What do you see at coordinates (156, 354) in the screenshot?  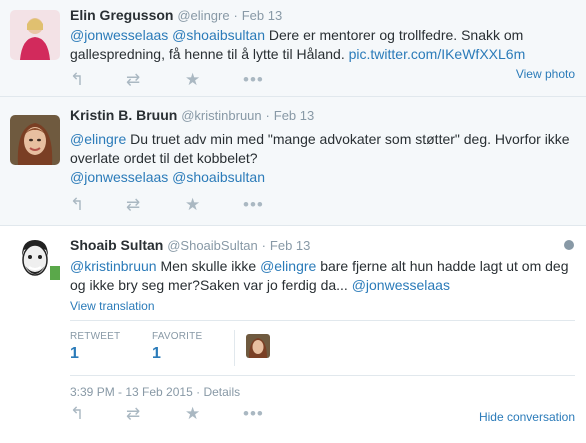 I see `favorite-count: 1` at bounding box center [156, 354].